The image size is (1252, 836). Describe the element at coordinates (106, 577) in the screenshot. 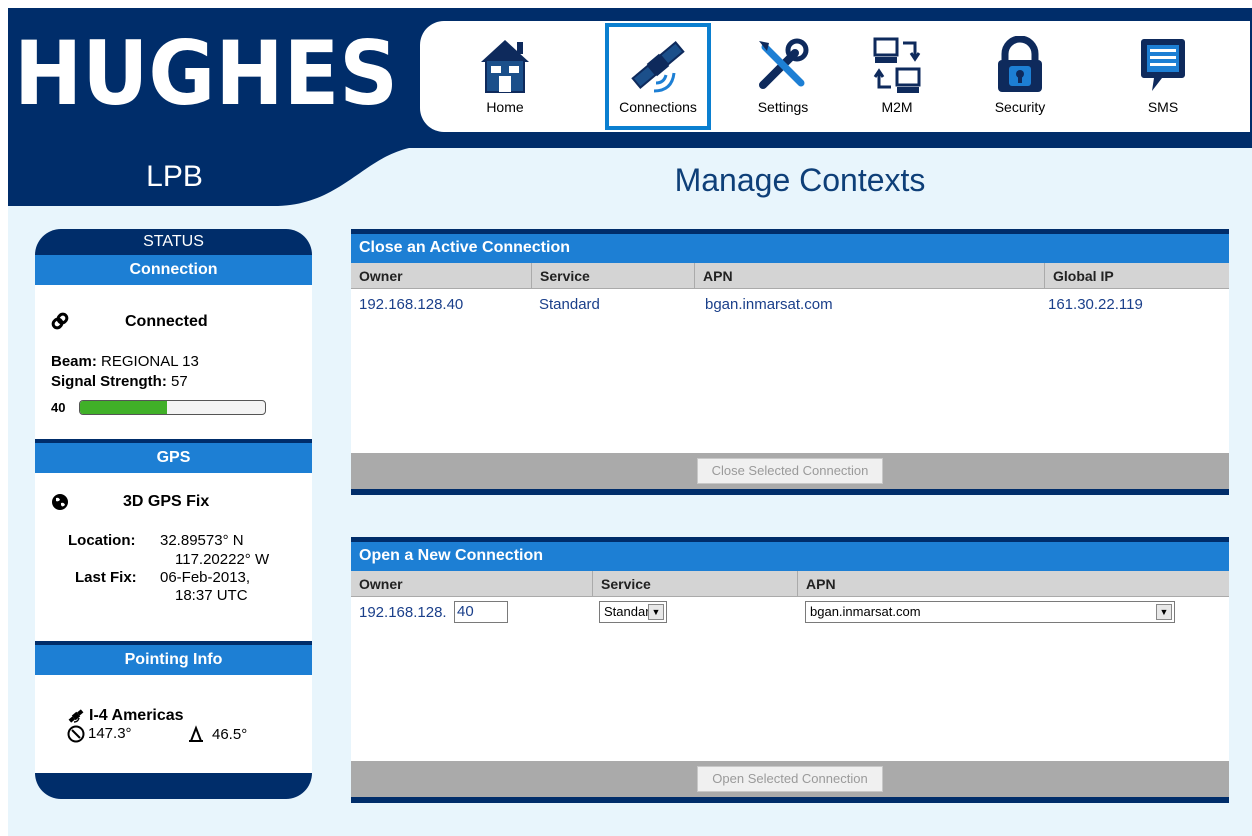

I see `last-fix-label: Last Fix:` at that location.